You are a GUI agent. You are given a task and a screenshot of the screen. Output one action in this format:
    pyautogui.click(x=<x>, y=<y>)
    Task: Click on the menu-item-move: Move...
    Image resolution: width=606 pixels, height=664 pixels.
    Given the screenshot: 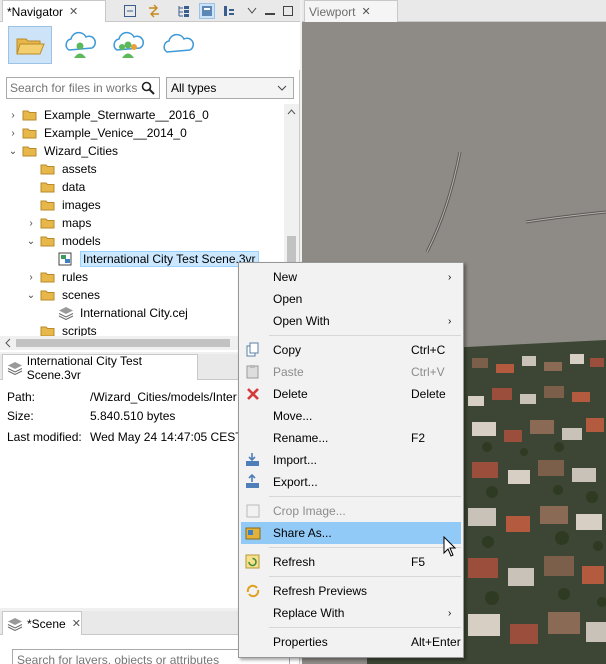 What is the action you would take?
    pyautogui.click(x=351, y=416)
    